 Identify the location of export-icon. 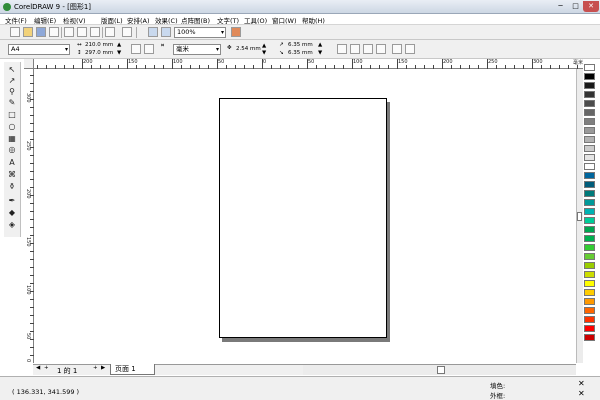
(166, 32).